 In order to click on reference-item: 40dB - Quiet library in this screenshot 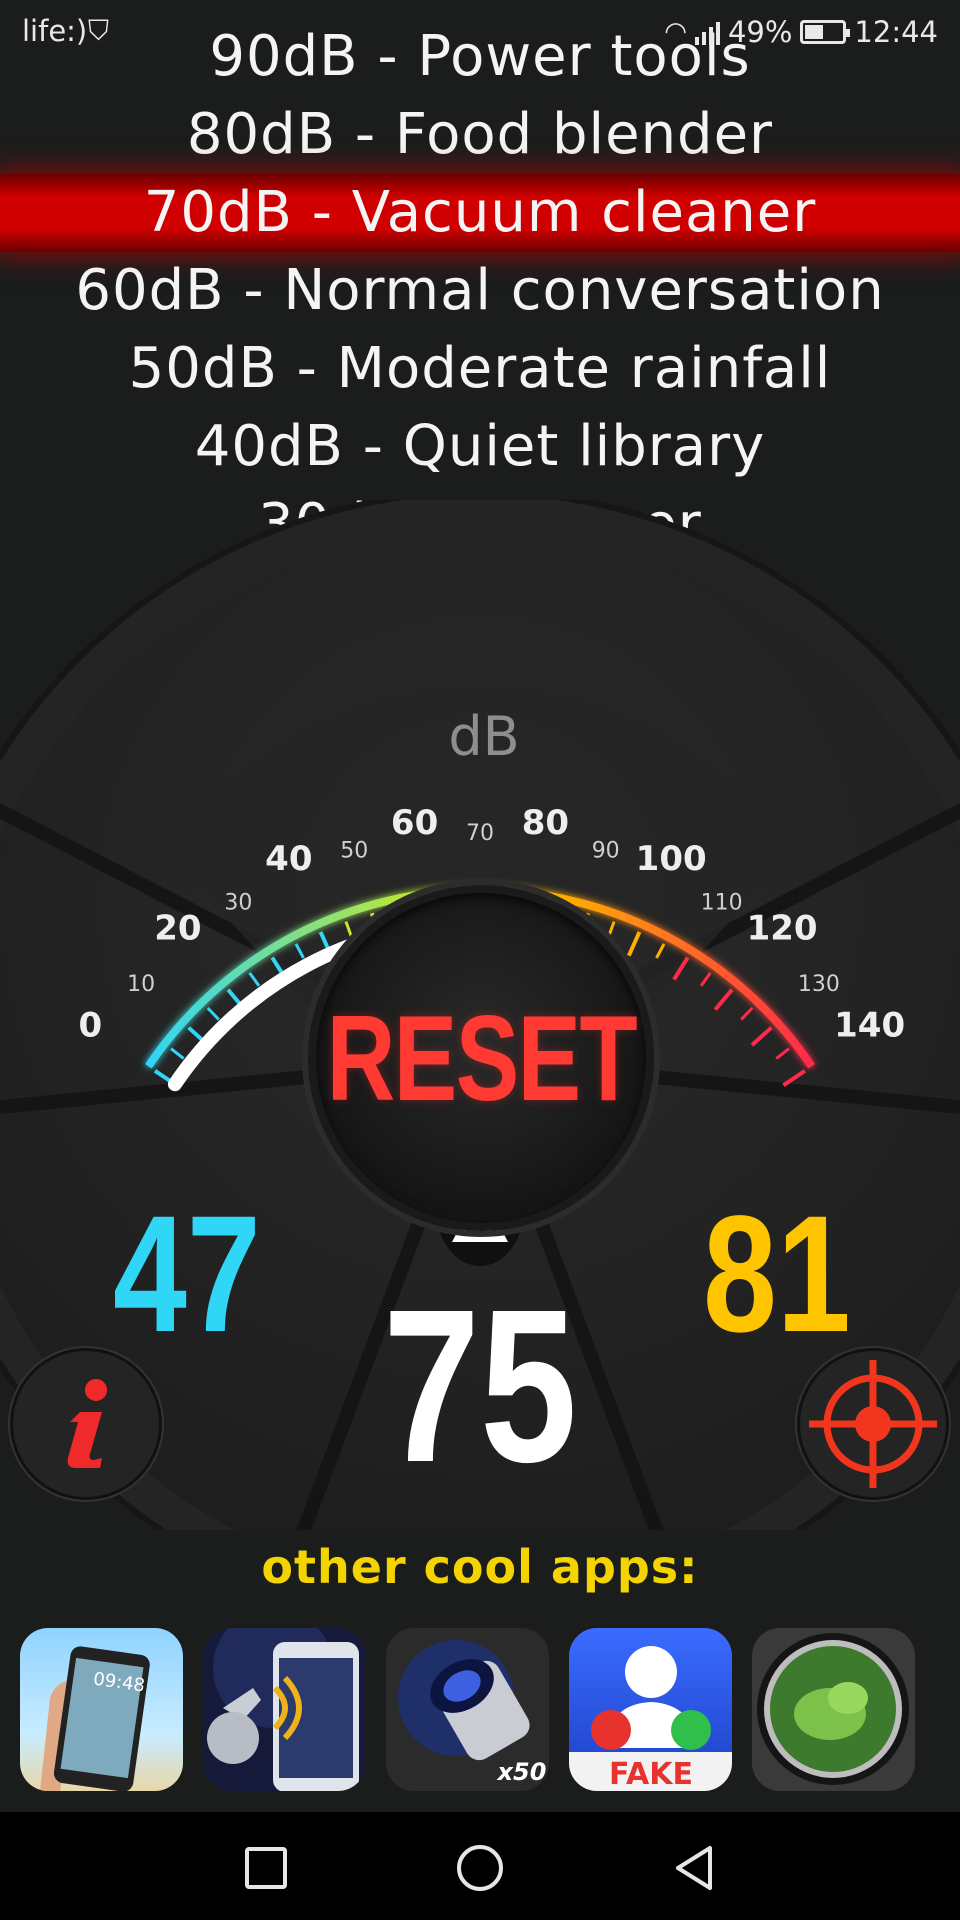, I will do `click(480, 446)`.